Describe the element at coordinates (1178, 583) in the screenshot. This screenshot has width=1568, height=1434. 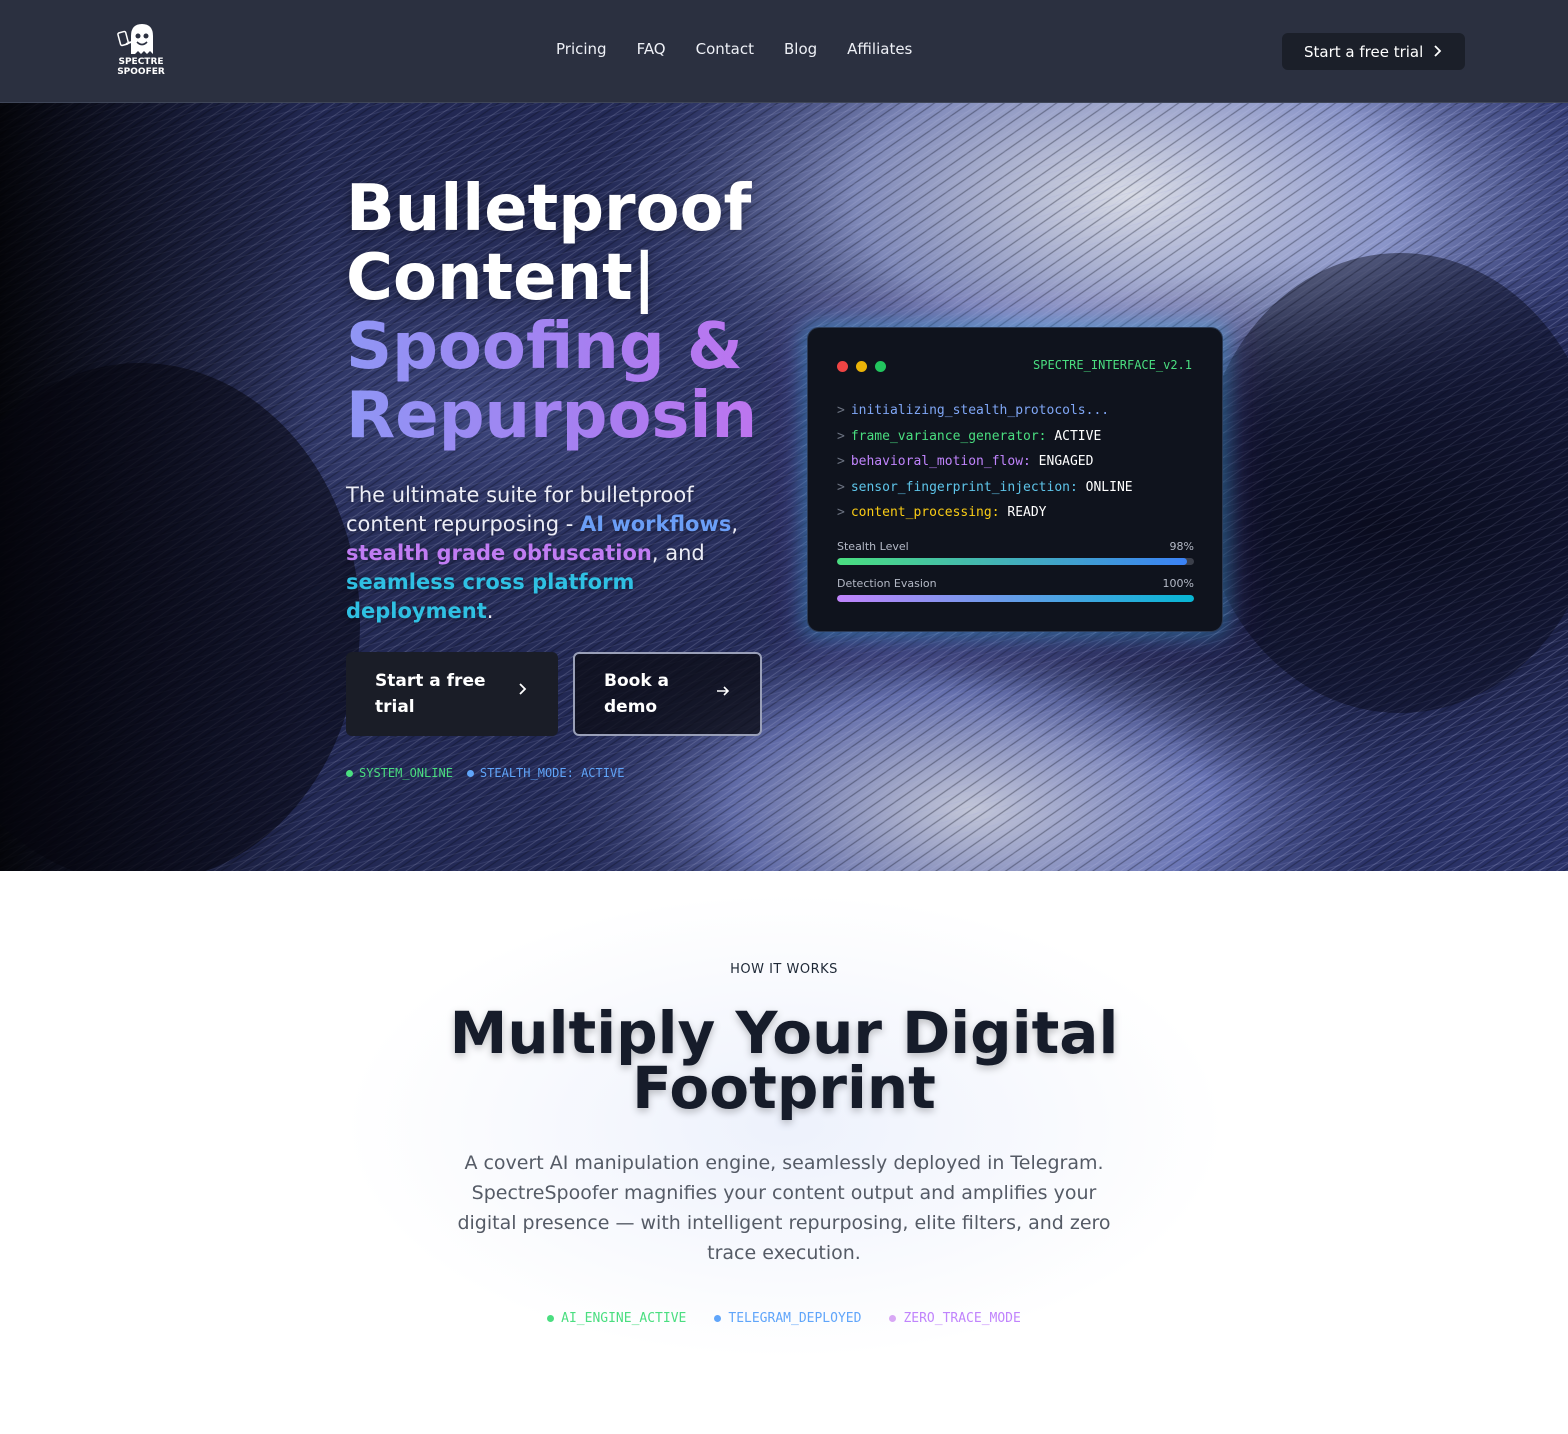
I see `meter-value: 100%` at that location.